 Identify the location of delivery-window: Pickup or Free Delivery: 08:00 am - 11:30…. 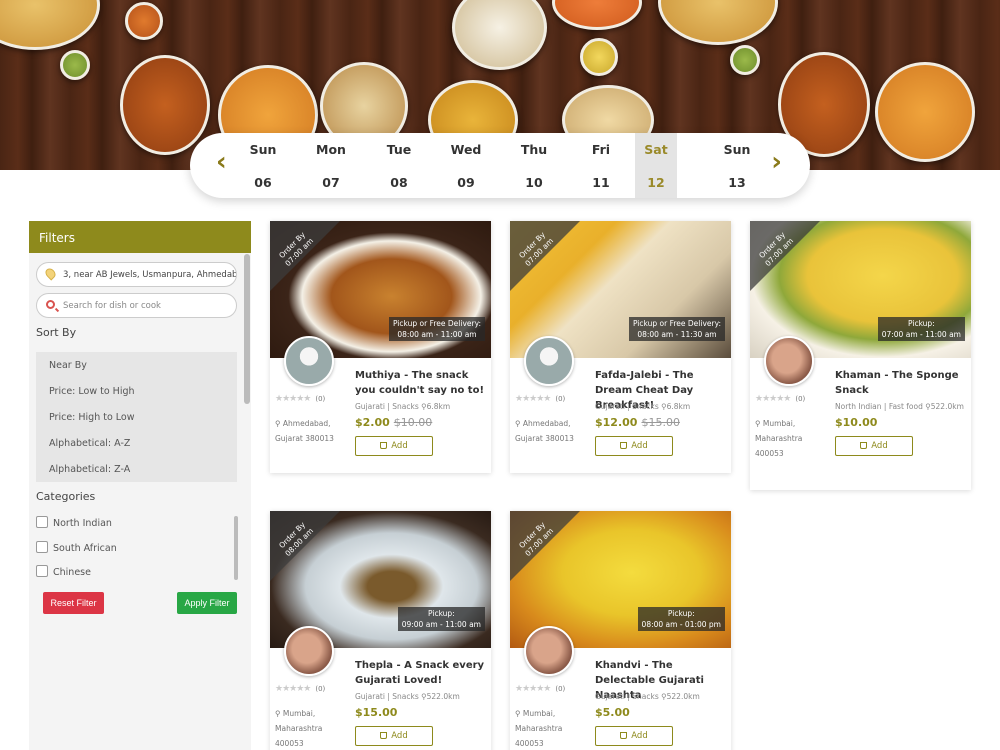
(676, 329).